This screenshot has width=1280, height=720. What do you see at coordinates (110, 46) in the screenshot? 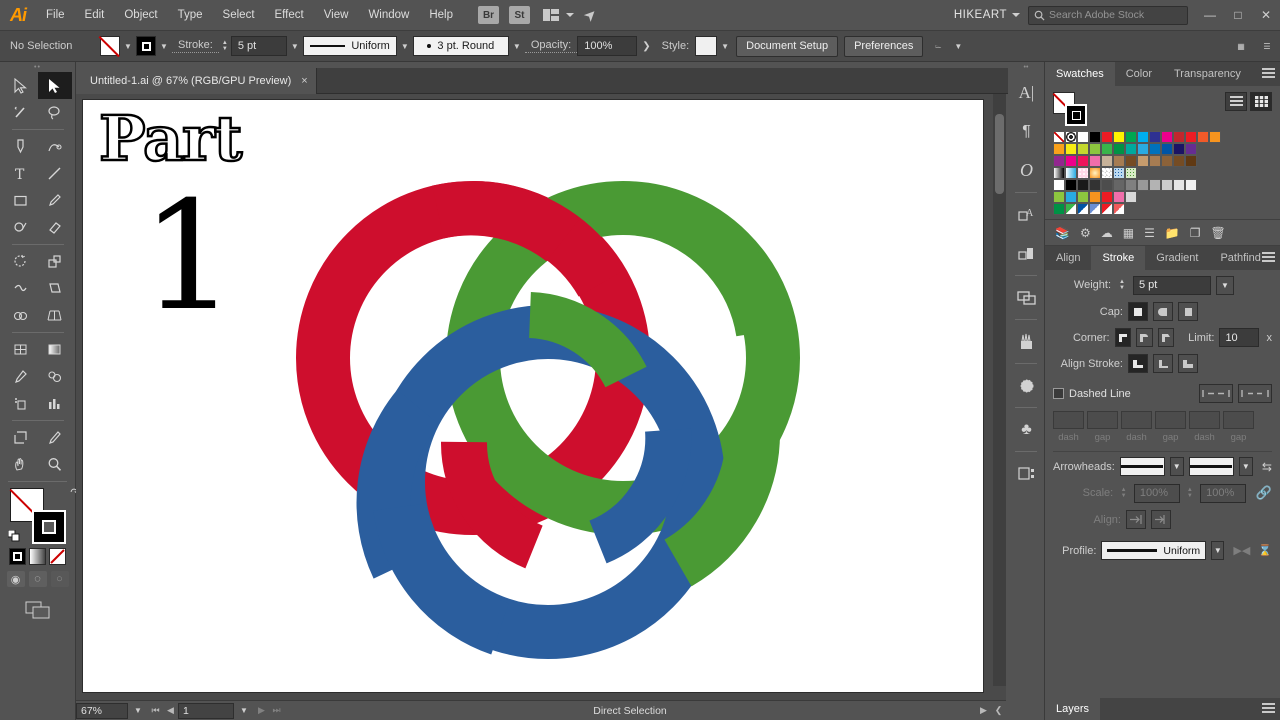
I see `fill-color-swatch` at bounding box center [110, 46].